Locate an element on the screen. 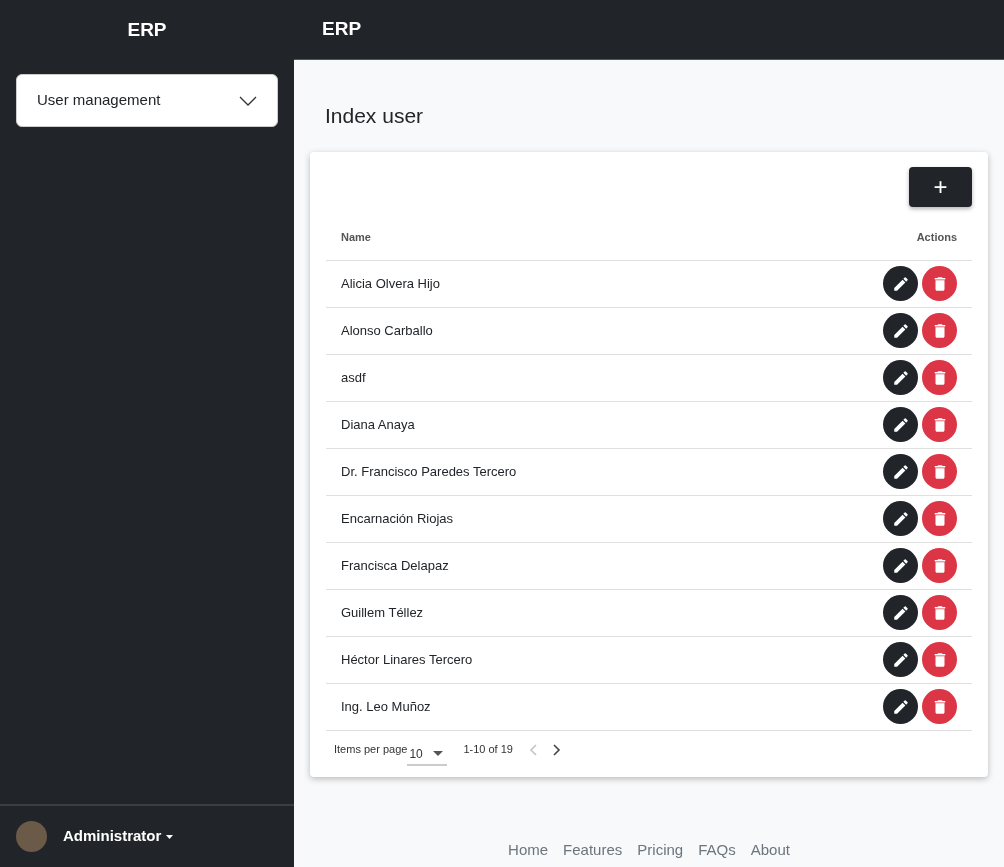 This screenshot has height=867, width=1004. chevron-right-icon is located at coordinates (556, 750).